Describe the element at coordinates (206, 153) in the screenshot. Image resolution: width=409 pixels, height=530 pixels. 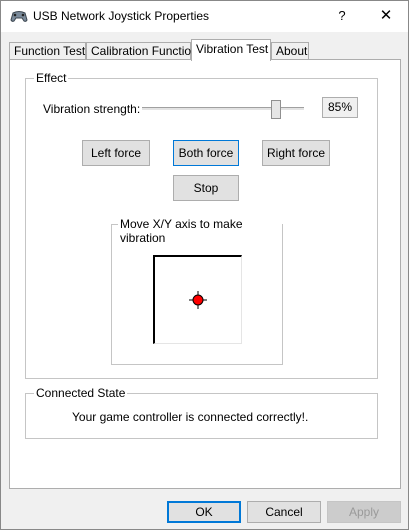
I see `both-force-button: Both force` at that location.